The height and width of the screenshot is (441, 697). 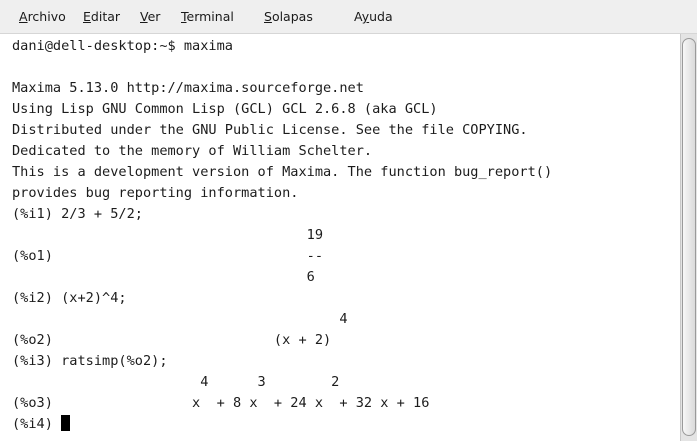 I want to click on terminal-line: 4, so click(x=180, y=319).